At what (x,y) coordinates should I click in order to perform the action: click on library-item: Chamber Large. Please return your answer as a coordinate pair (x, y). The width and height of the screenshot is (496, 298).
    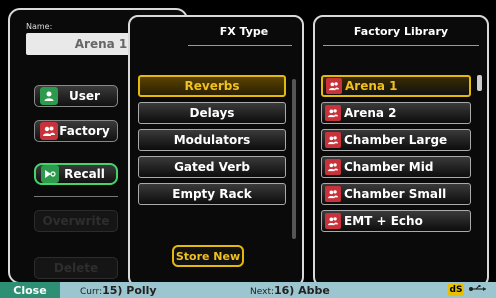
    Looking at the image, I should click on (396, 140).